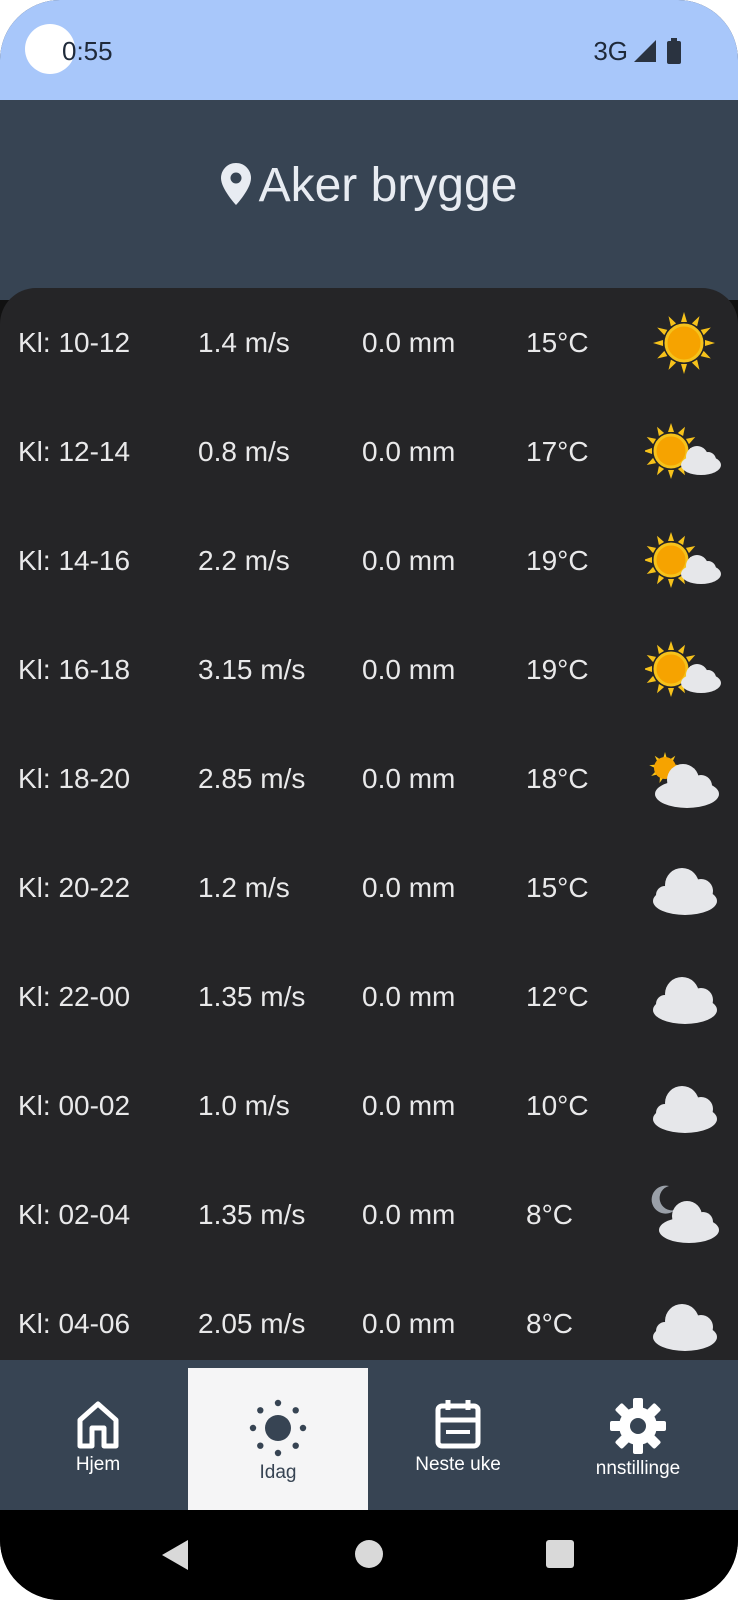  Describe the element at coordinates (458, 1424) in the screenshot. I see `calendar-icon` at that location.